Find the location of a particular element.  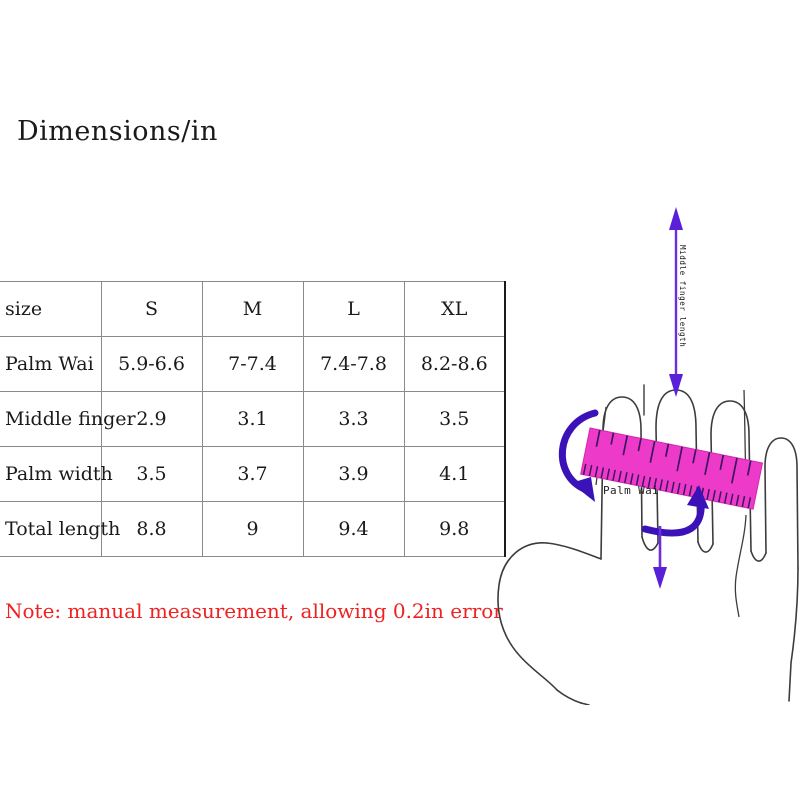

cell-palm-width-s: 3.5 is located at coordinates (151, 474).